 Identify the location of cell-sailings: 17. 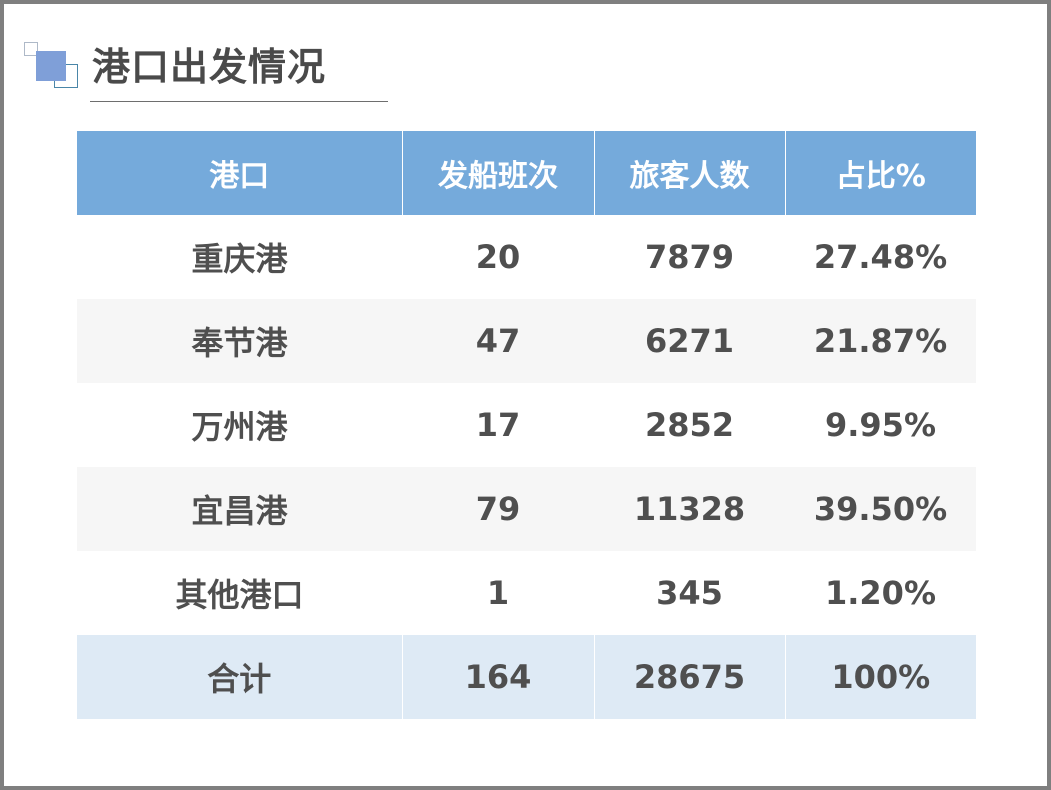
(498, 425).